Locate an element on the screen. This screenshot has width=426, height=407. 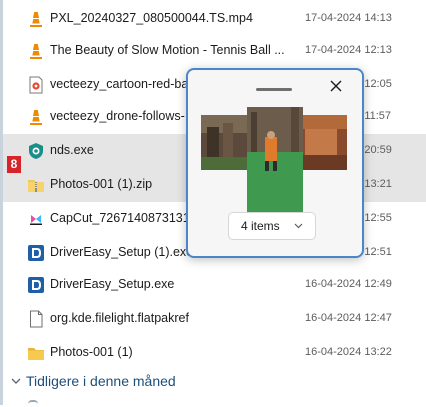
file-name: vecteezy_cartoon-red-ba is located at coordinates (119, 84).